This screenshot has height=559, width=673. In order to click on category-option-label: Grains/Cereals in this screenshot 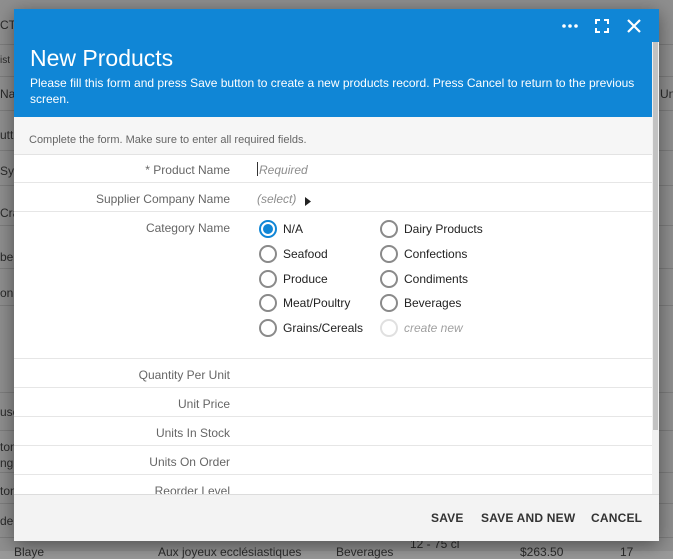, I will do `click(323, 328)`.